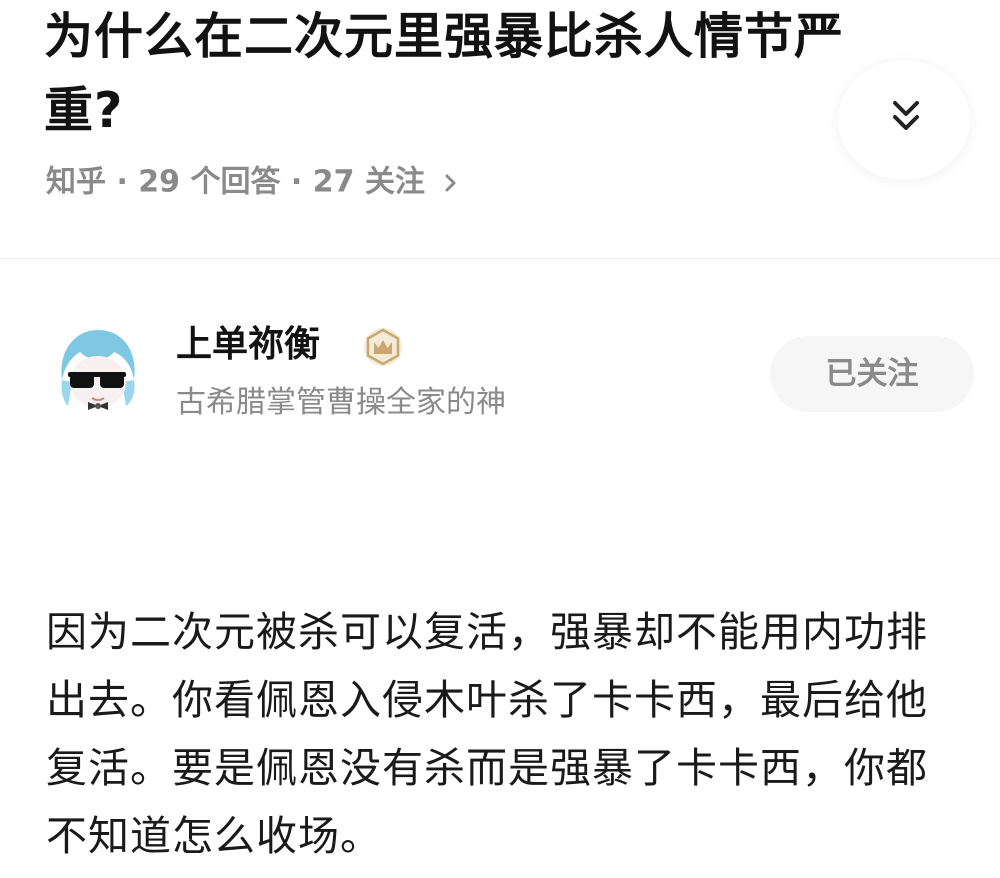 This screenshot has width=1000, height=878. Describe the element at coordinates (97, 370) in the screenshot. I see `avatar` at that location.